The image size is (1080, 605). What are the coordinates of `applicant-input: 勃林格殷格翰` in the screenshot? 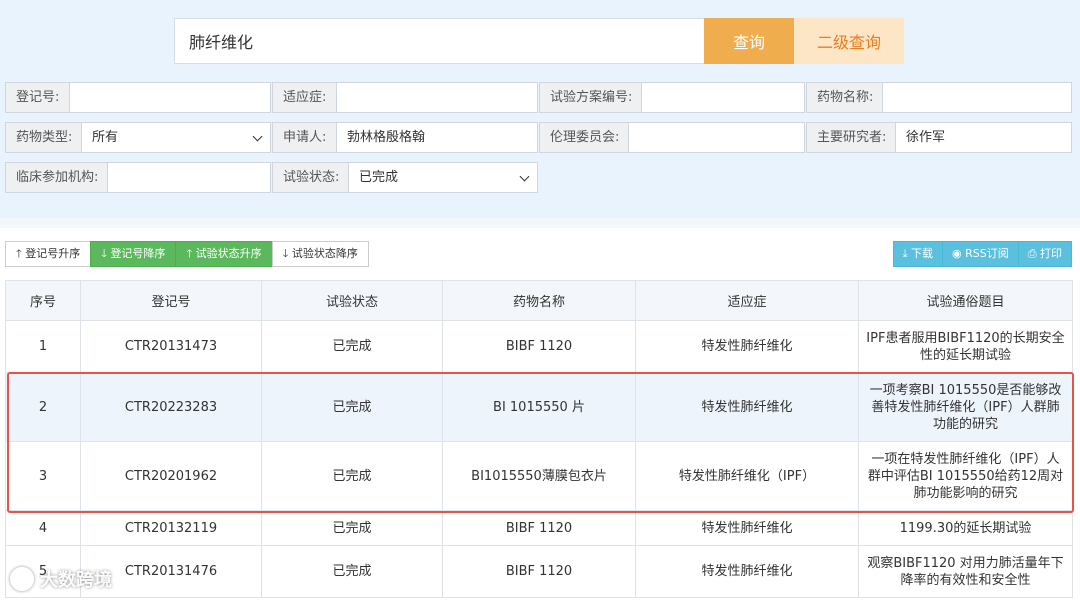 It's located at (437, 137).